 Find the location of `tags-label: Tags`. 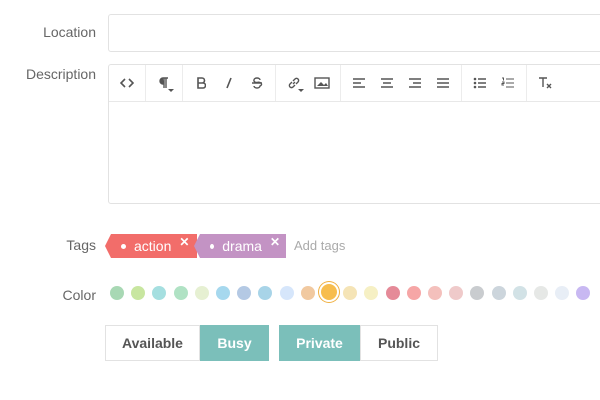

tags-label: Tags is located at coordinates (81, 245).